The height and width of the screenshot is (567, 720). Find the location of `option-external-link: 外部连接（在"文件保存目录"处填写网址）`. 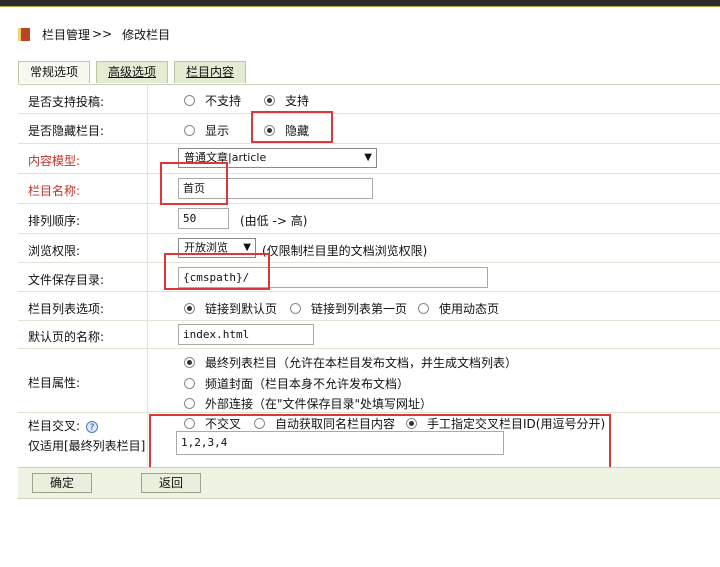

option-external-link: 外部连接（在"文件保存目录"处填写网址） is located at coordinates (308, 403).